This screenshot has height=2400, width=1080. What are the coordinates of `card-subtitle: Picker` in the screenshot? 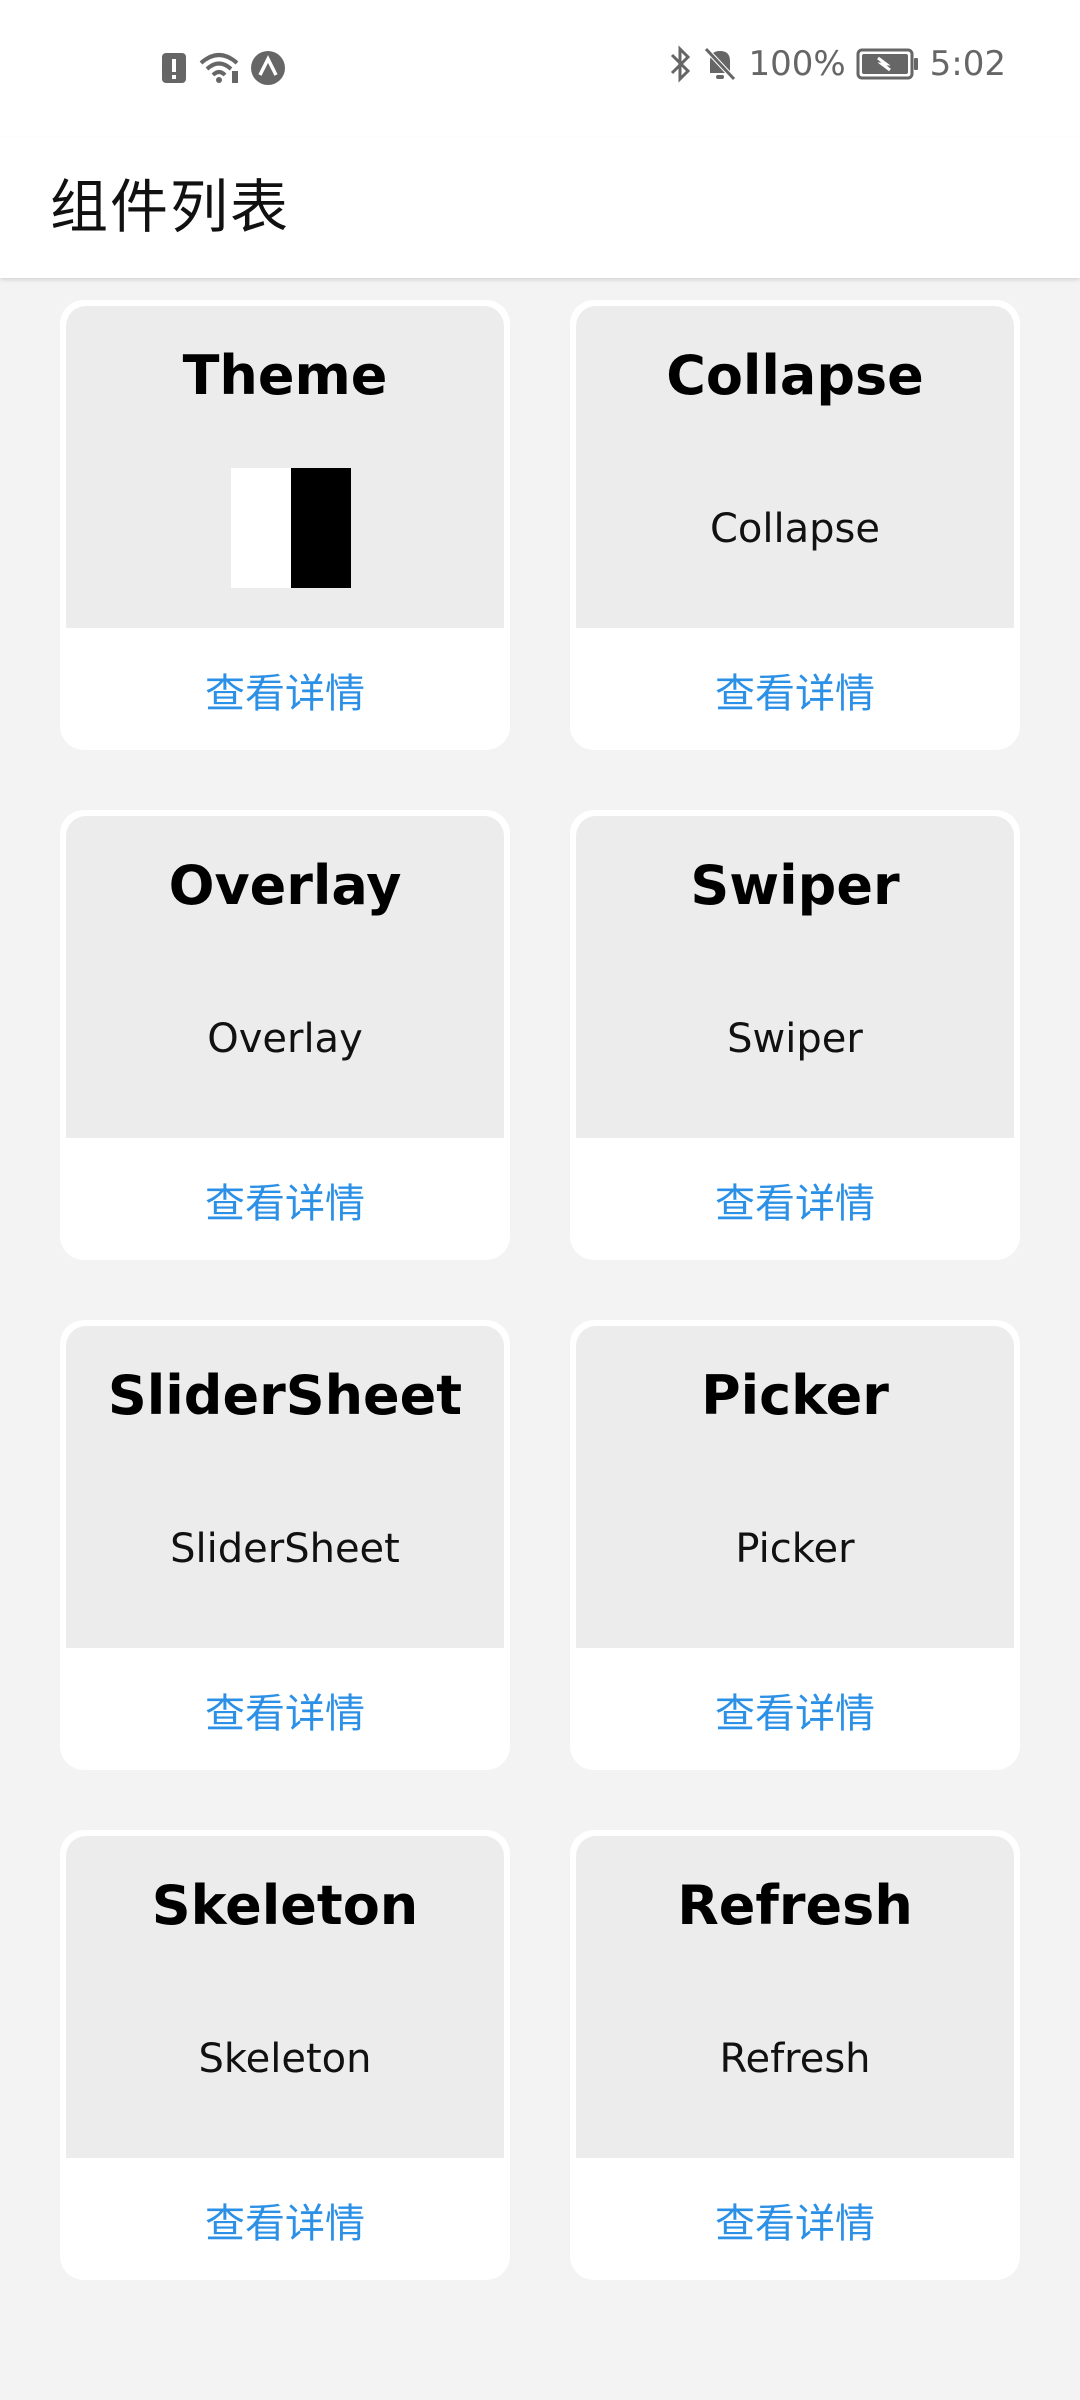 It's located at (795, 1549).